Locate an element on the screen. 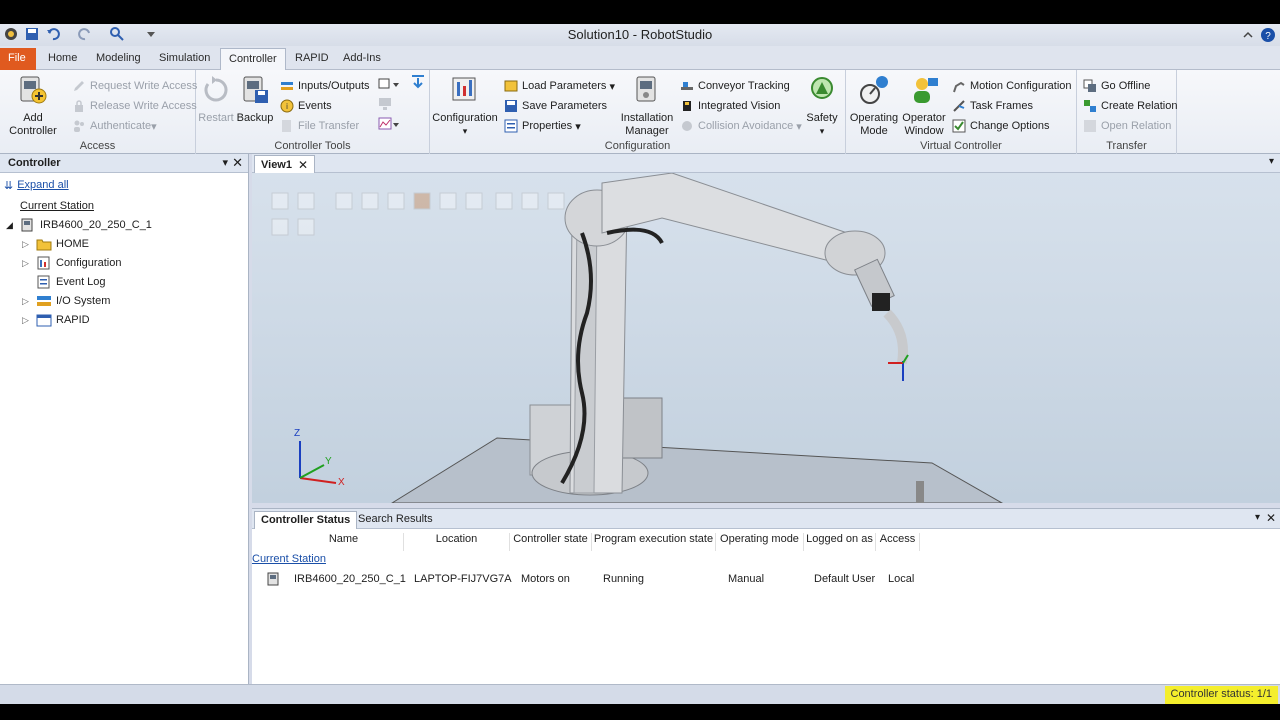 The width and height of the screenshot is (1280, 720). change-options-label: Change Options is located at coordinates (1010, 126).